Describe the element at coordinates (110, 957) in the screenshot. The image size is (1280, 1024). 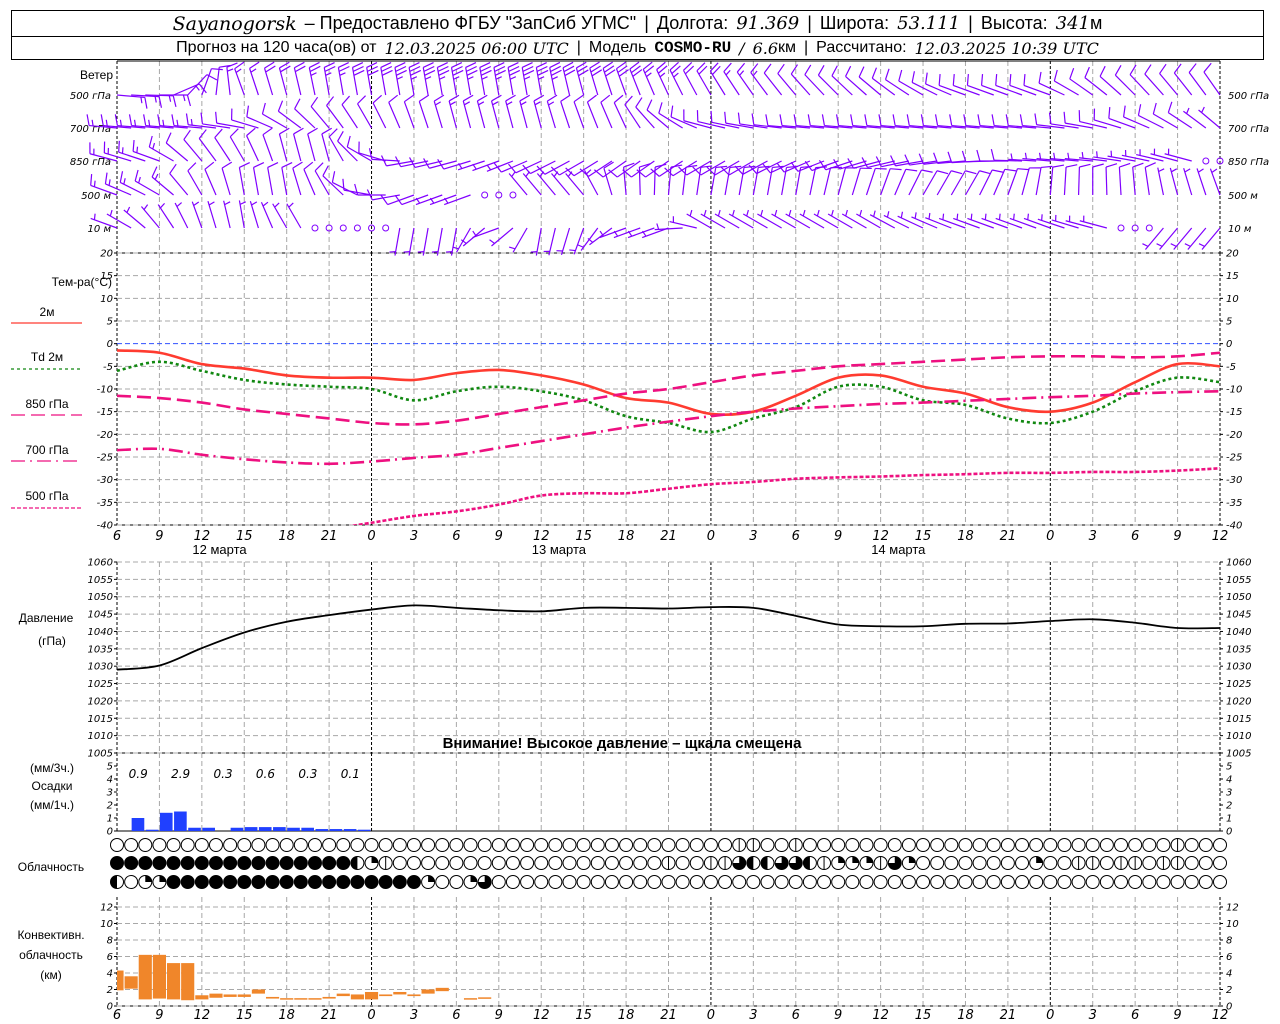
I see `convective-tick-label-left: 6` at that location.